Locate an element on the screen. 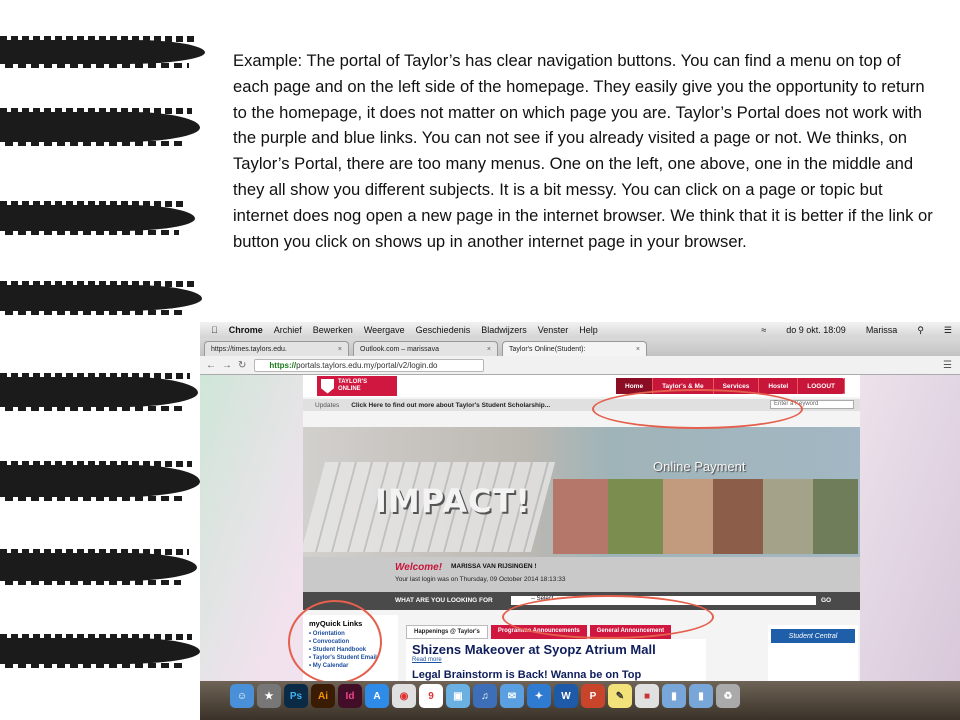  menu-bladwijzers: Bladwijzers is located at coordinates (504, 330).